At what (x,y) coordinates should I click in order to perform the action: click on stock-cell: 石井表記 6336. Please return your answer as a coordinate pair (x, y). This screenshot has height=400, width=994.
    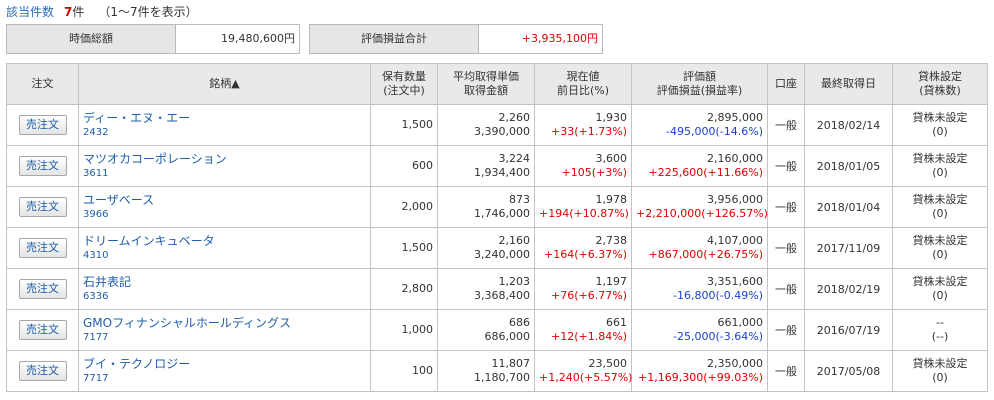
    Looking at the image, I should click on (224, 289).